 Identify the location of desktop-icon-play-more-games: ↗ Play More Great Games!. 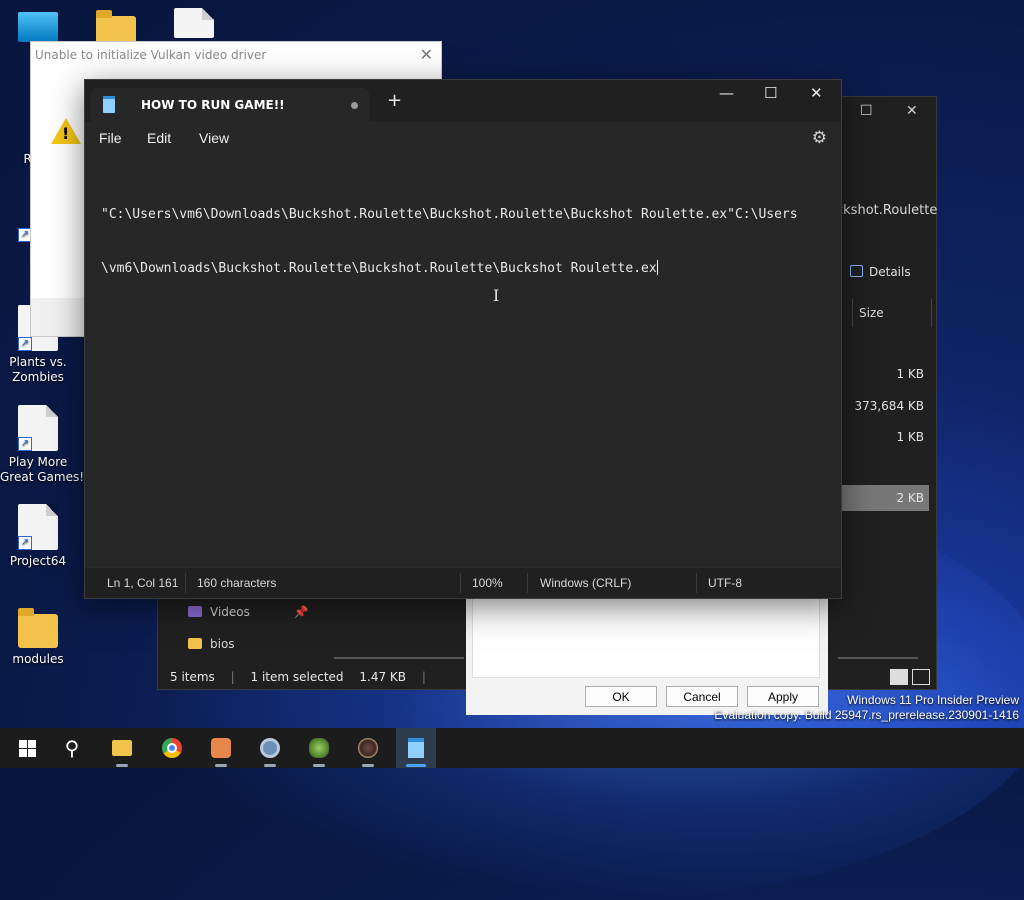
(42, 445).